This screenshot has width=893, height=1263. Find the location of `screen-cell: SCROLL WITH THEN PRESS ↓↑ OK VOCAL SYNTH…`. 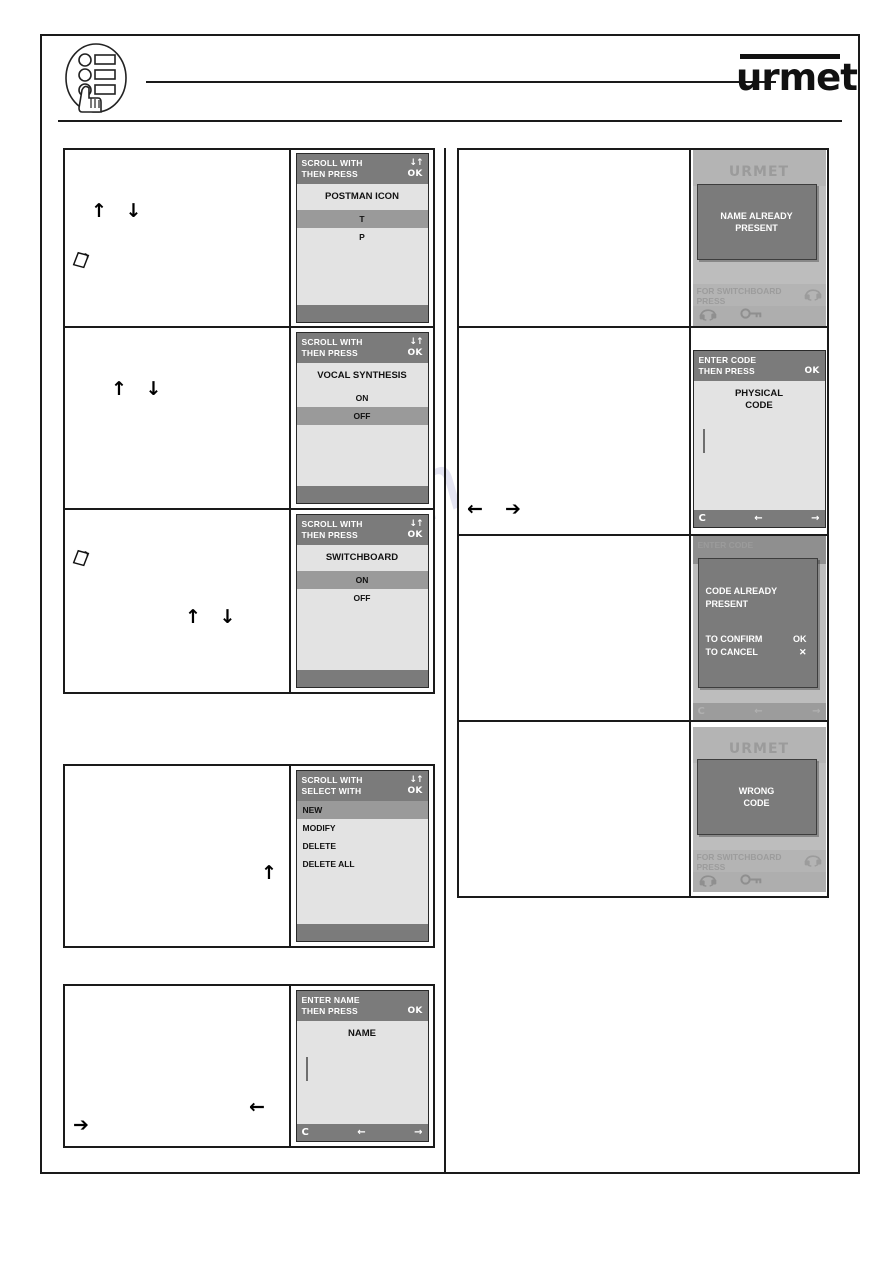

screen-cell: SCROLL WITH THEN PRESS ↓↑ OK VOCAL SYNTH… is located at coordinates (362, 418).